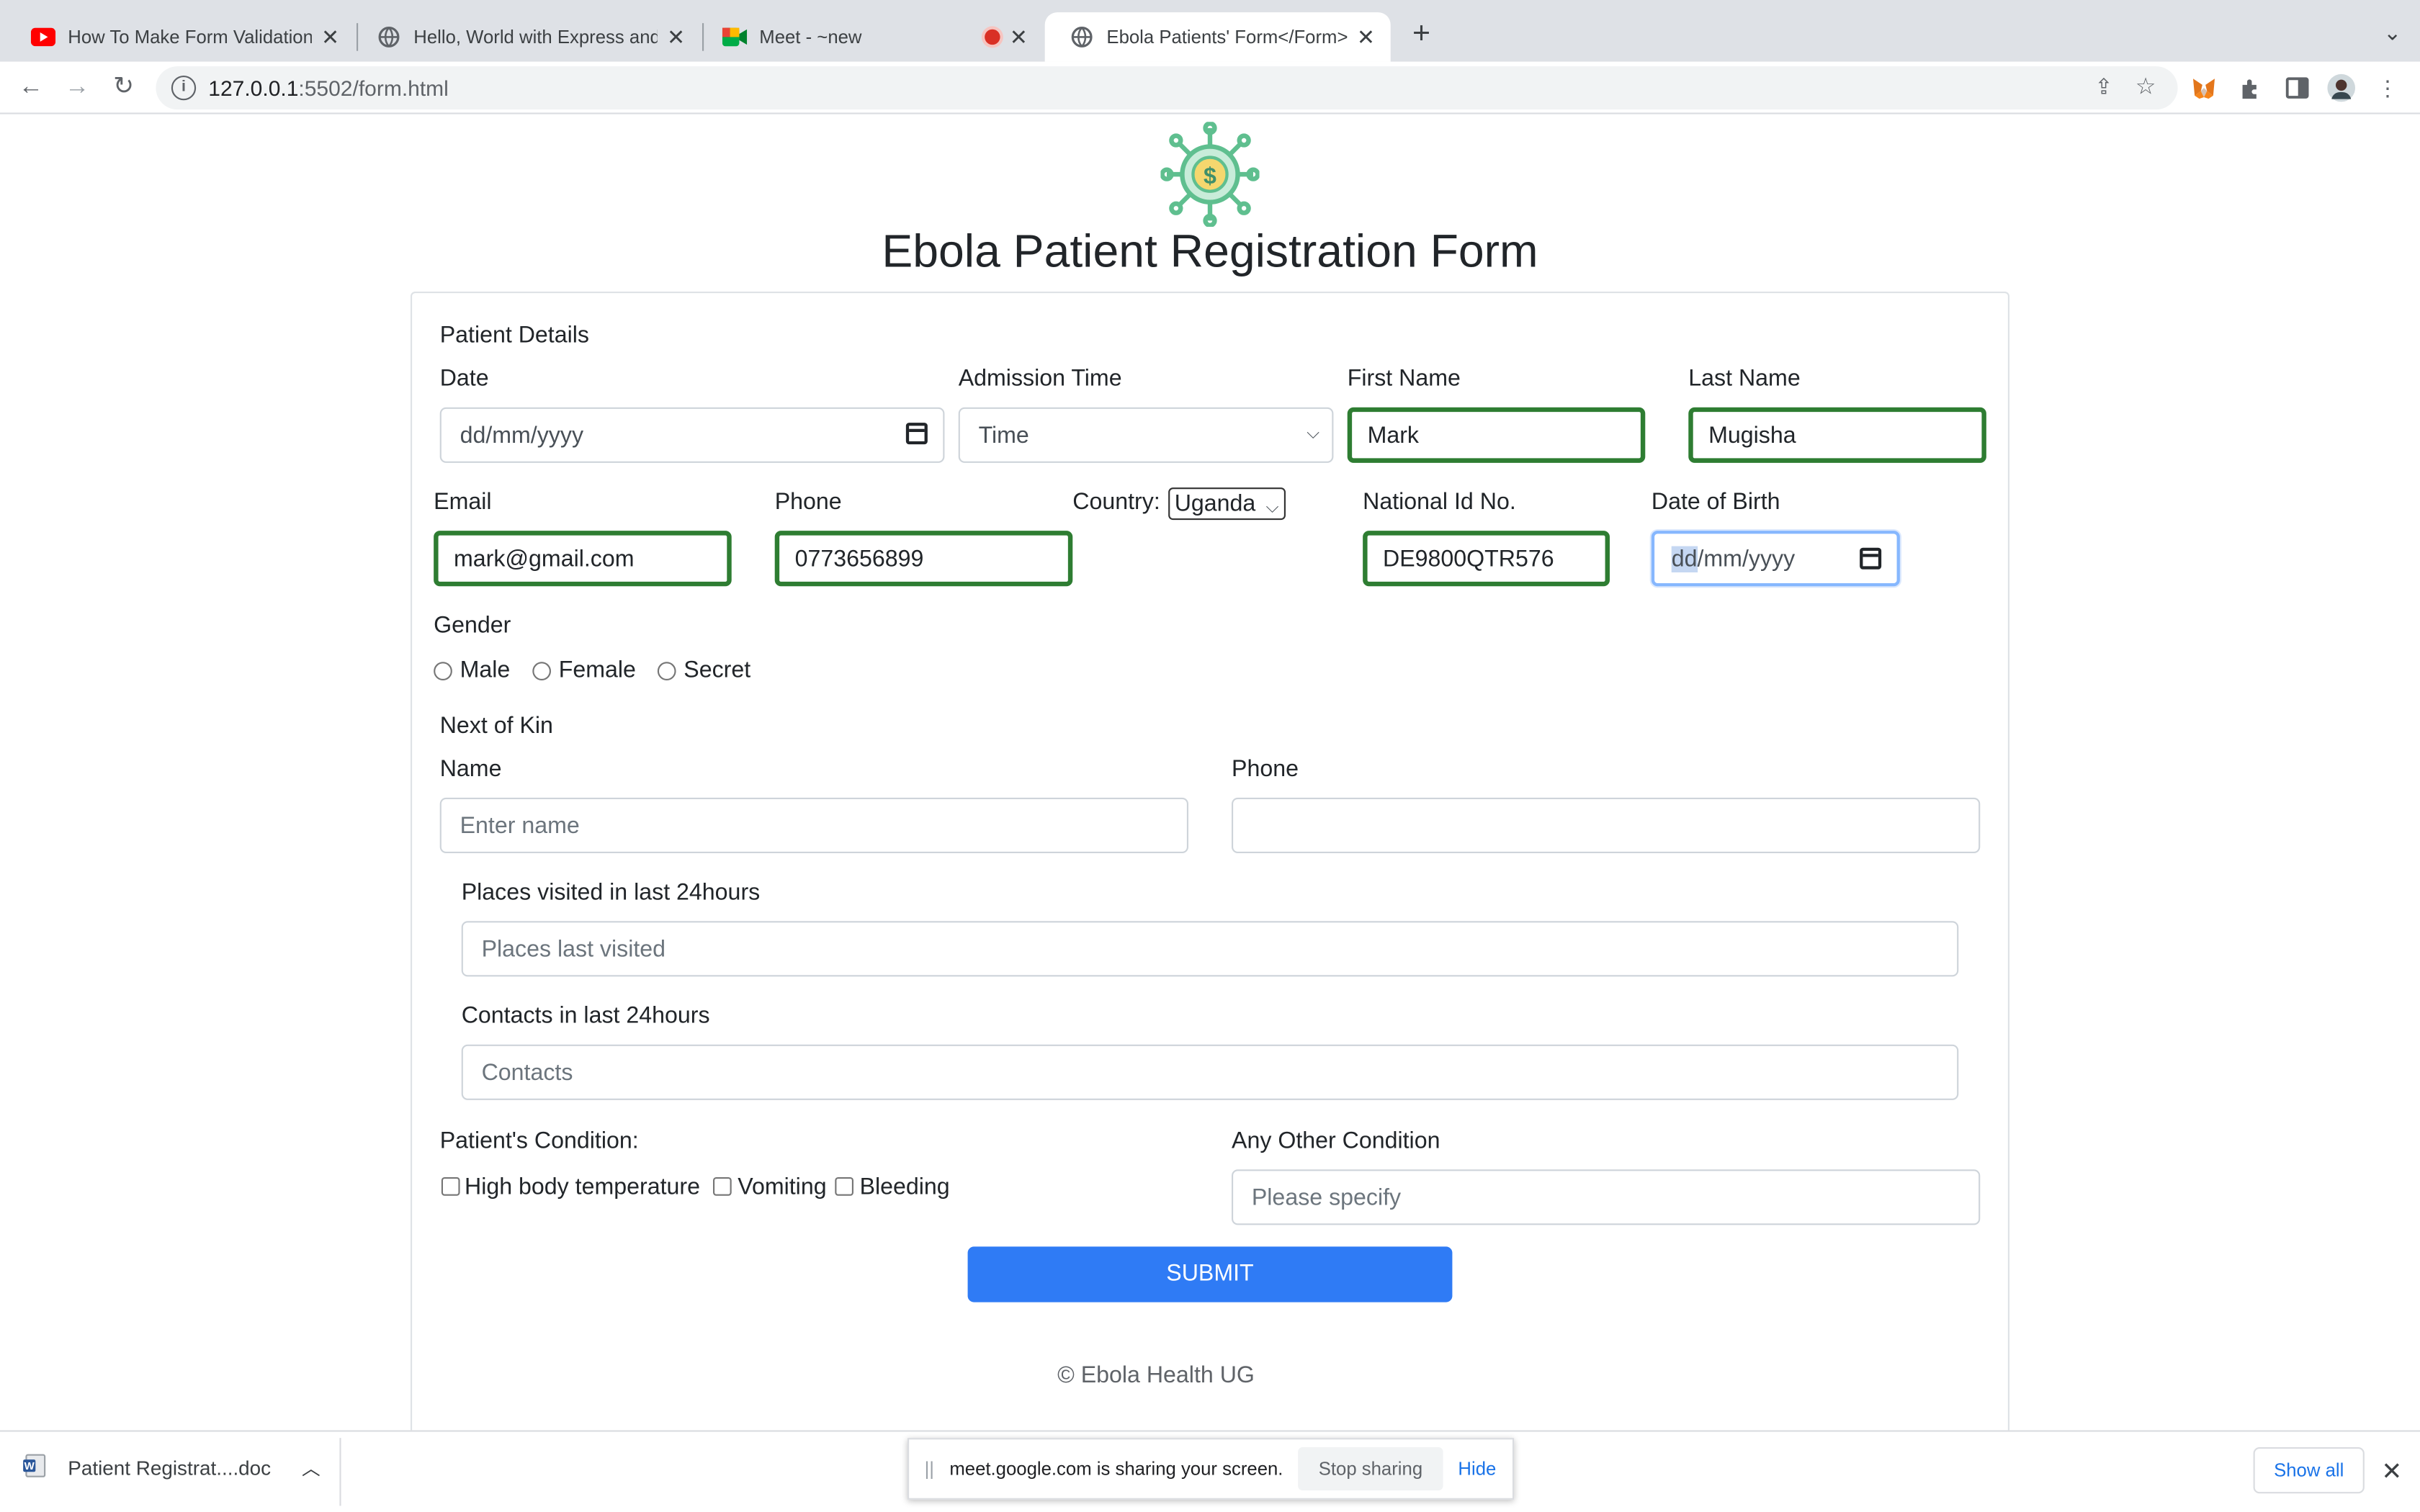 The image size is (2420, 1512). I want to click on admission-time-select: Time ⌵, so click(1146, 435).